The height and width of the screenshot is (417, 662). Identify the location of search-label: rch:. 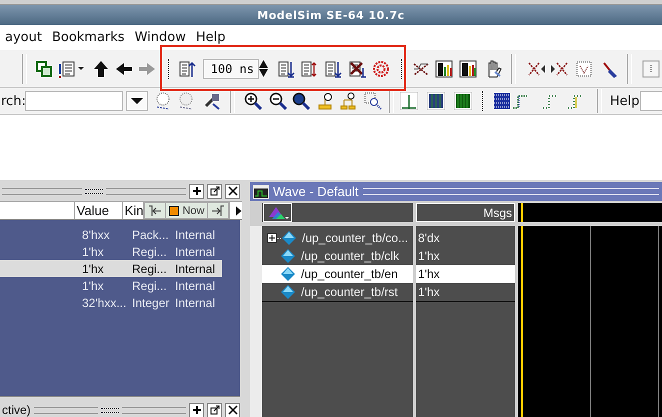
(13, 101).